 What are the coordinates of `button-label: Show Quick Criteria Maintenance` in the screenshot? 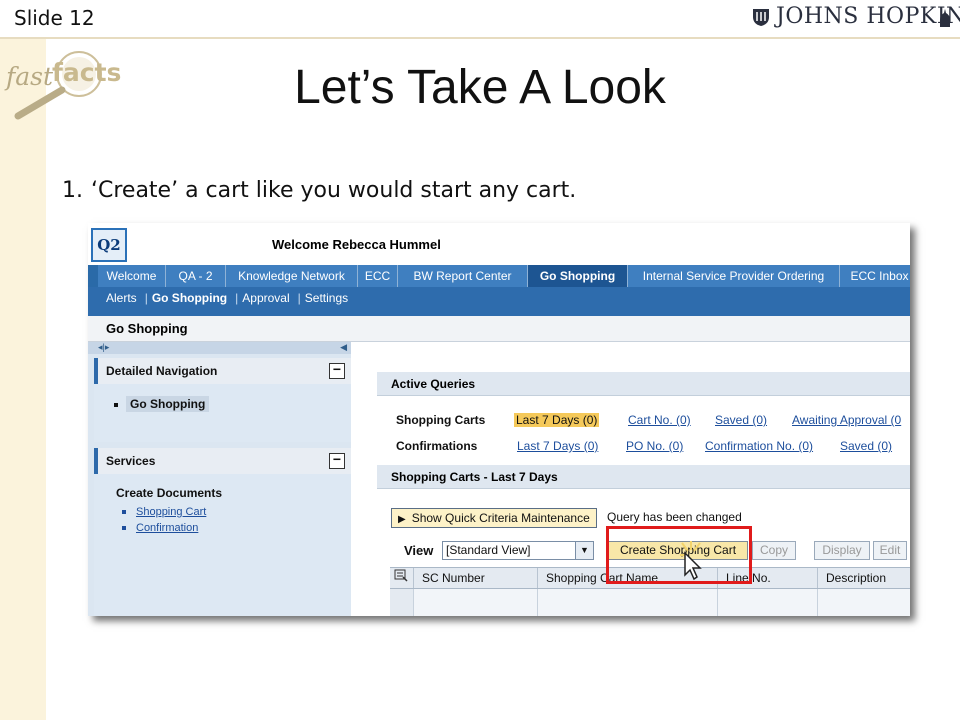 It's located at (500, 518).